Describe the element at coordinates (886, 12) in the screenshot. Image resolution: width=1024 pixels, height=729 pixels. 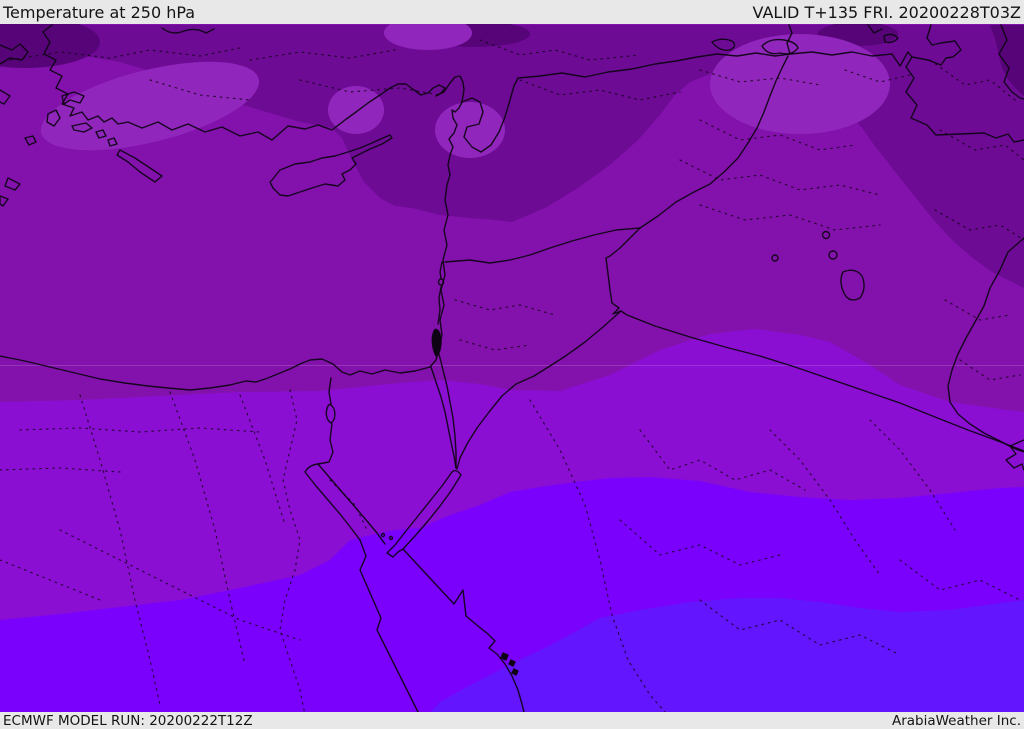
I see `valid-time-label: VALID T+135 FRI. 20200228T03Z` at that location.